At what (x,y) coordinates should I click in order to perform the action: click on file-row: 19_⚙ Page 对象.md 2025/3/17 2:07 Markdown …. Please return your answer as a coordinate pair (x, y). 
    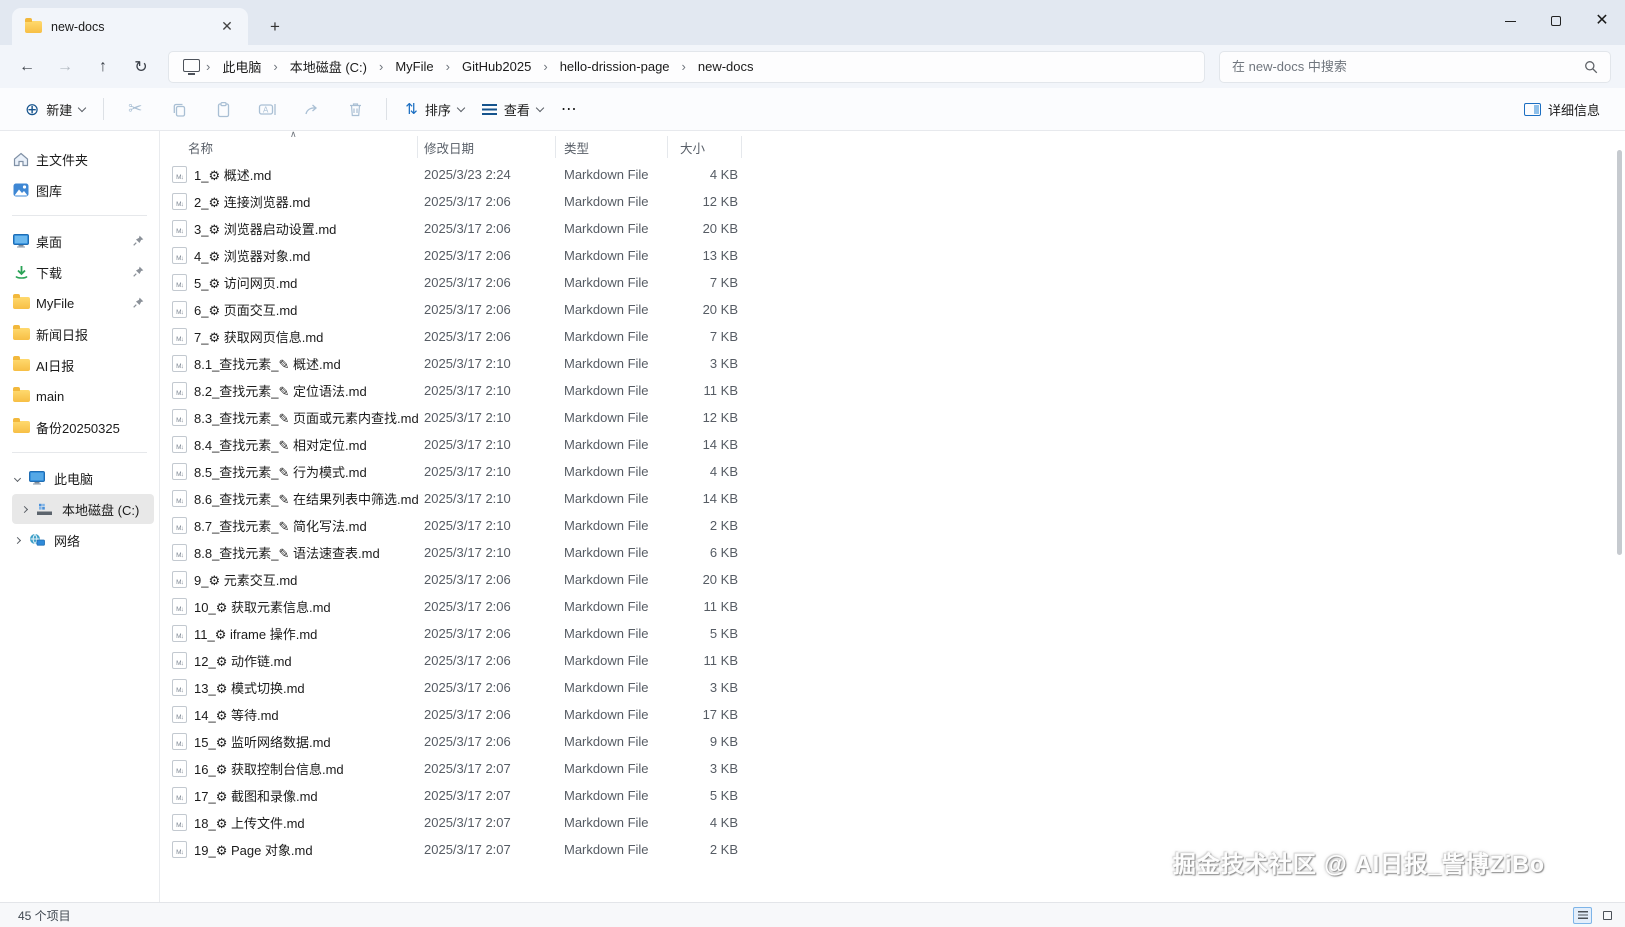
    Looking at the image, I should click on (892, 849).